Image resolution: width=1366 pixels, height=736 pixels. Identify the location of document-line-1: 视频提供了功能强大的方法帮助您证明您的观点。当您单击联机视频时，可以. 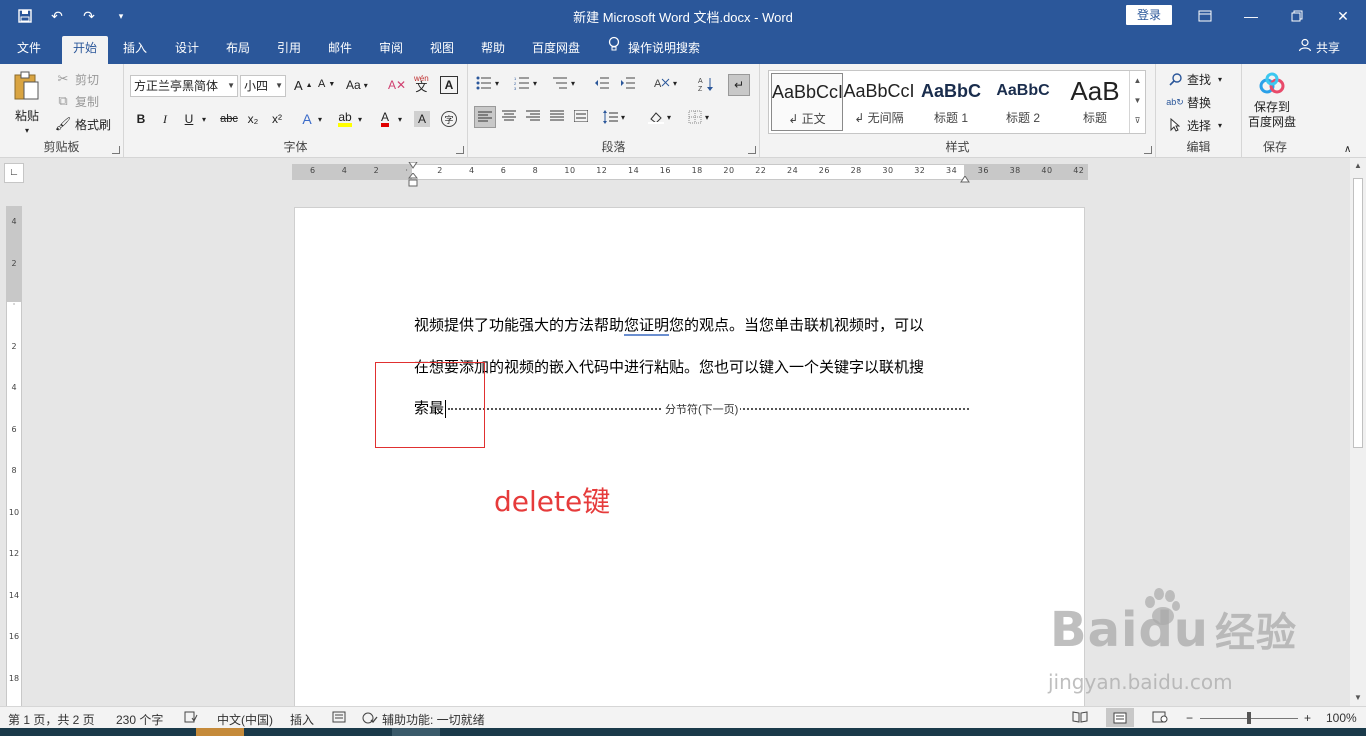
(669, 325).